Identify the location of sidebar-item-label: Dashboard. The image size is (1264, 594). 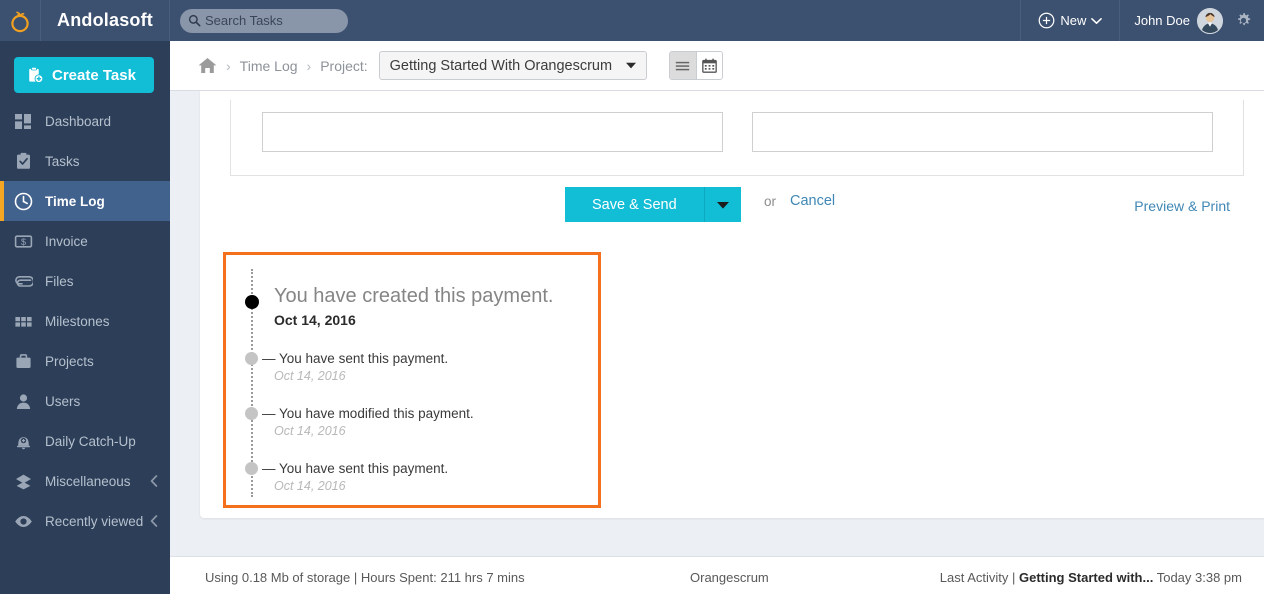
(78, 121).